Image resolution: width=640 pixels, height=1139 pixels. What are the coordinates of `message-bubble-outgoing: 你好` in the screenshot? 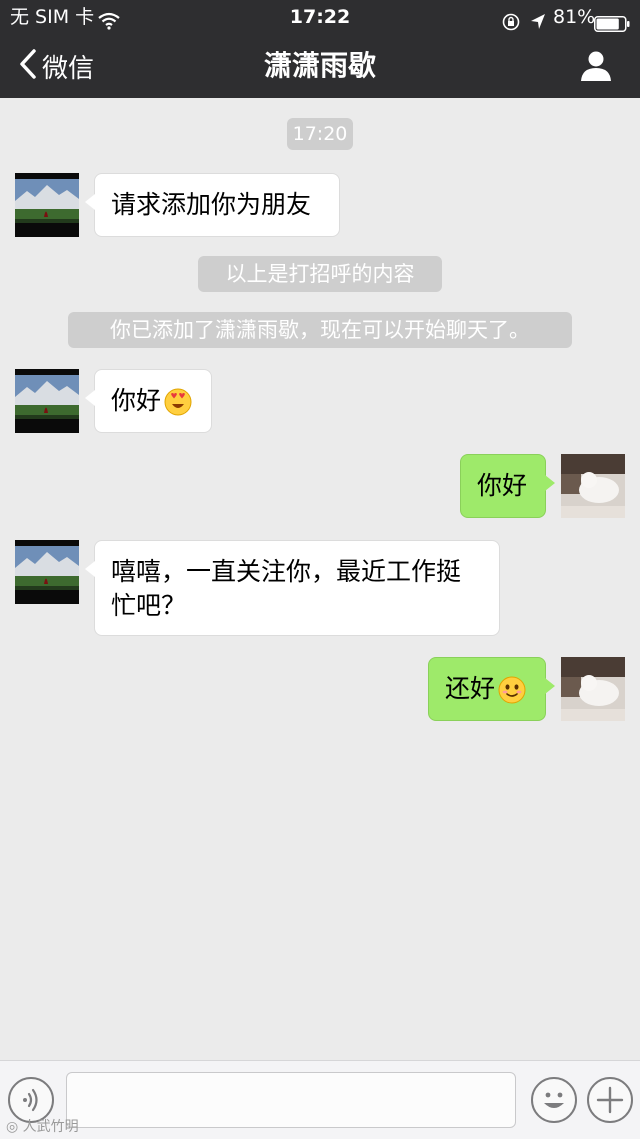 It's located at (507, 486).